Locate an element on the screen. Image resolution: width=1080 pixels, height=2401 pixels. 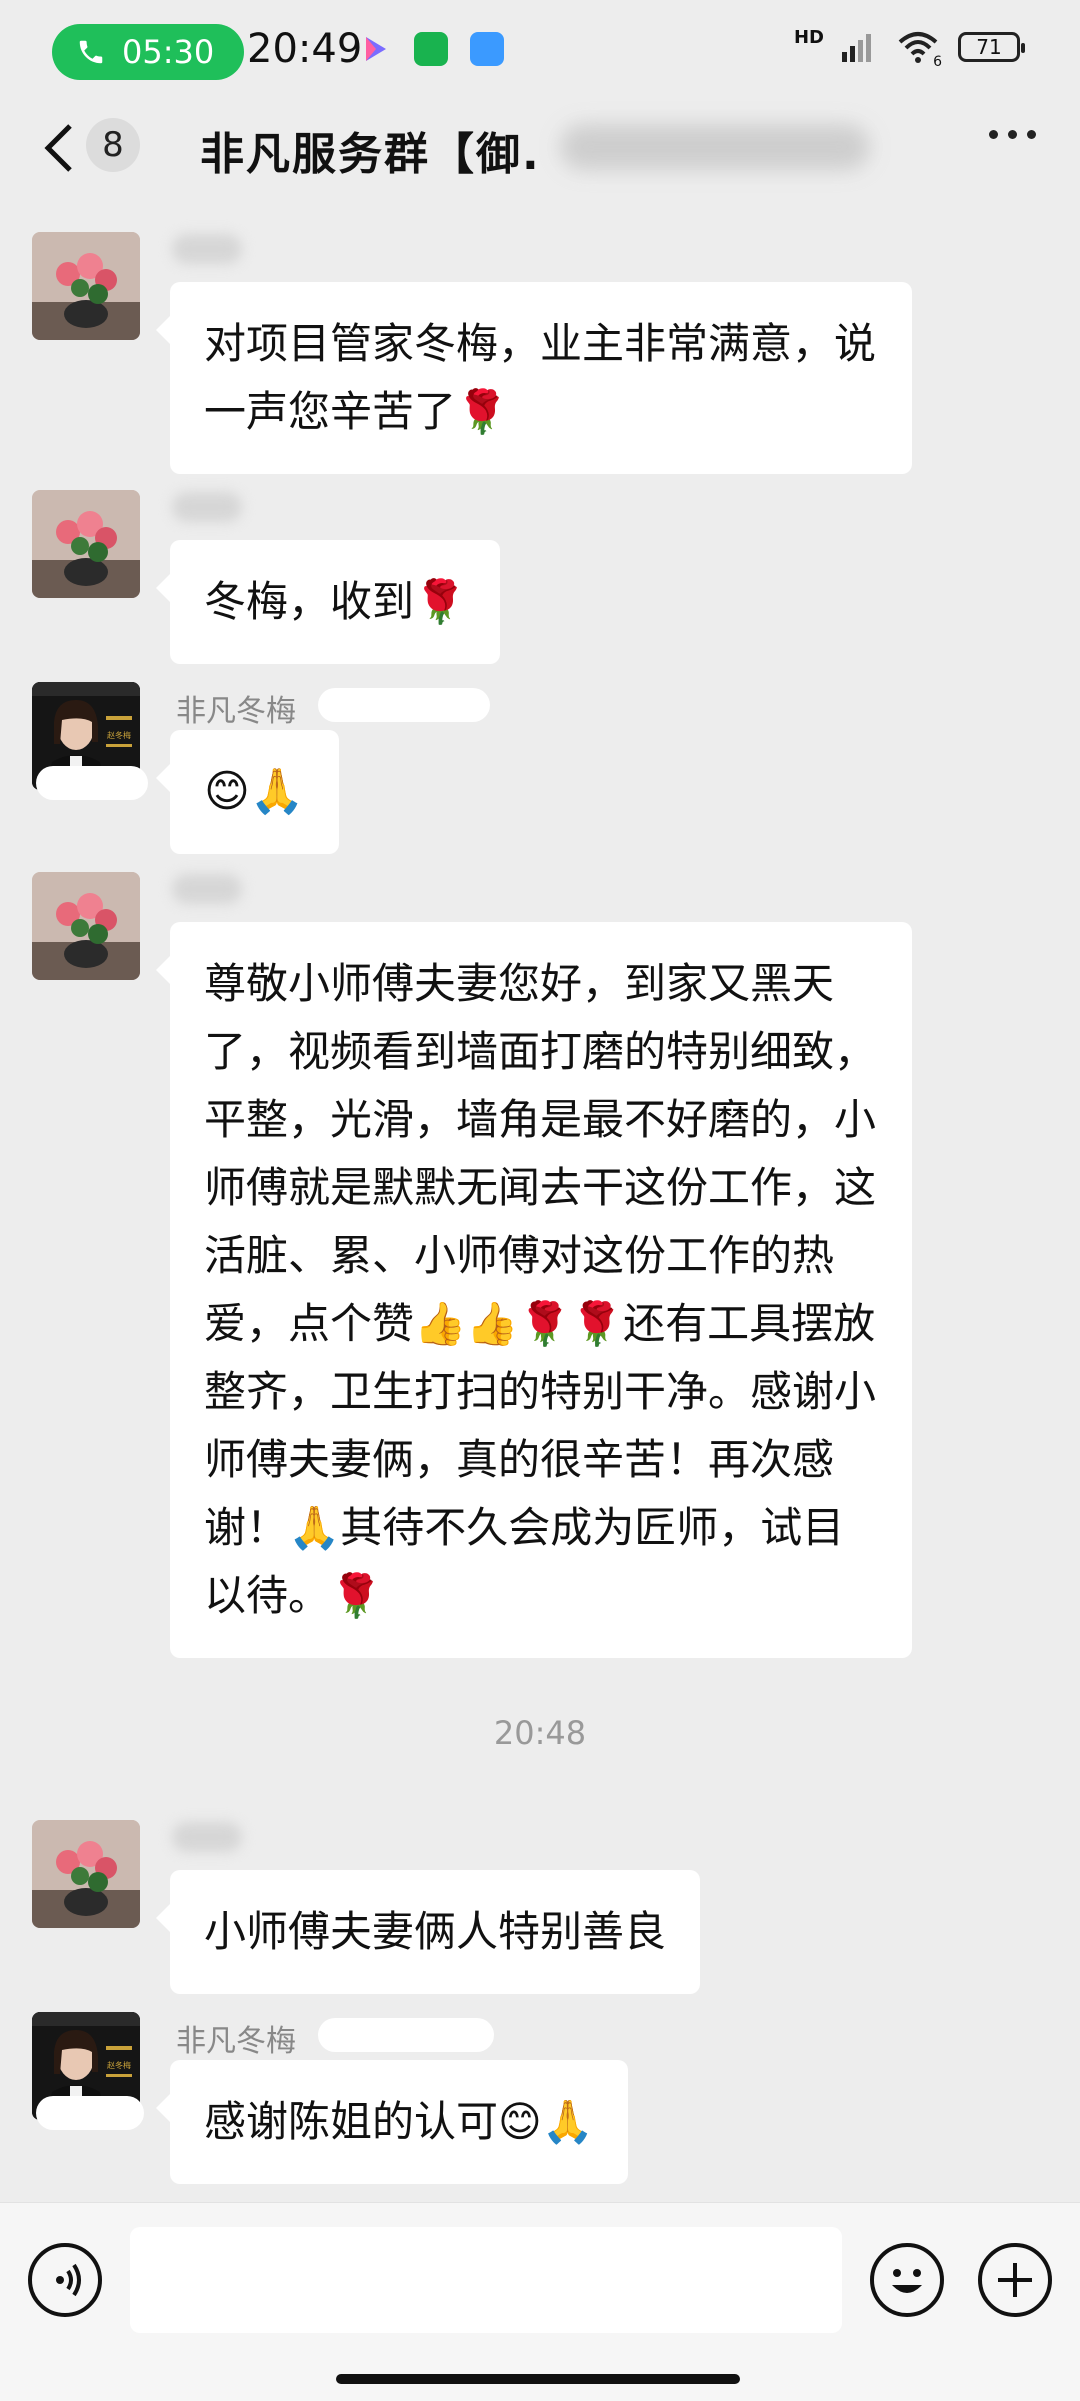
chat-timestamp: 20:48 is located at coordinates (540, 1733).